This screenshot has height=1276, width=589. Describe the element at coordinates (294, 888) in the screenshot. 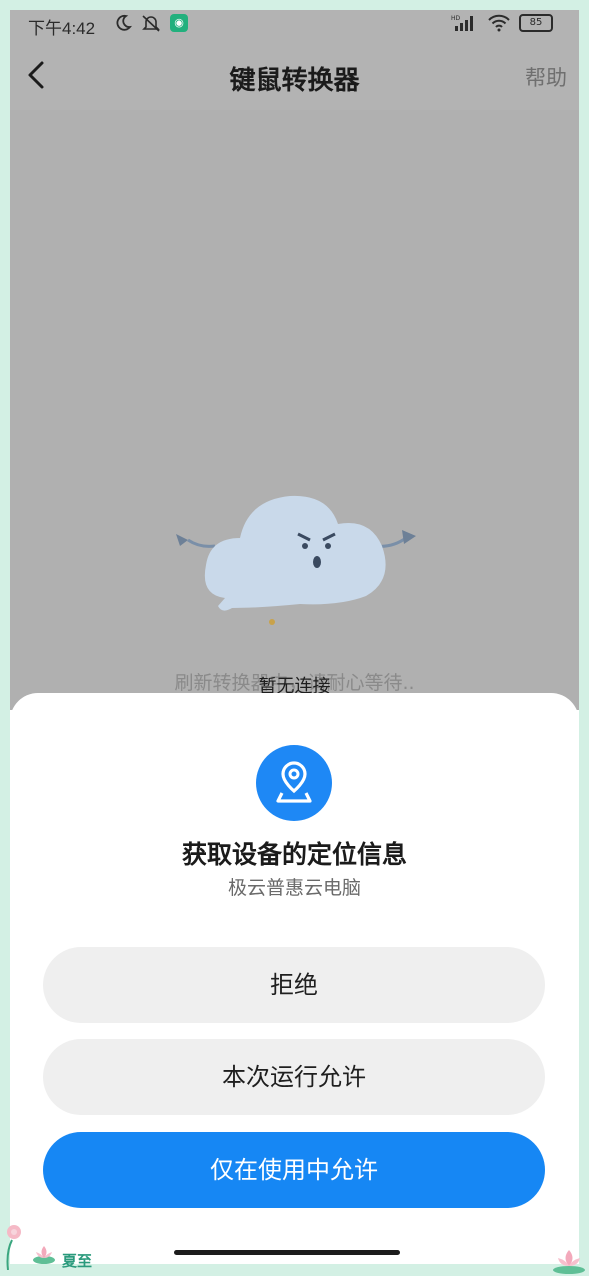

I see `requesting-app-name: 极云普惠云电脑` at that location.